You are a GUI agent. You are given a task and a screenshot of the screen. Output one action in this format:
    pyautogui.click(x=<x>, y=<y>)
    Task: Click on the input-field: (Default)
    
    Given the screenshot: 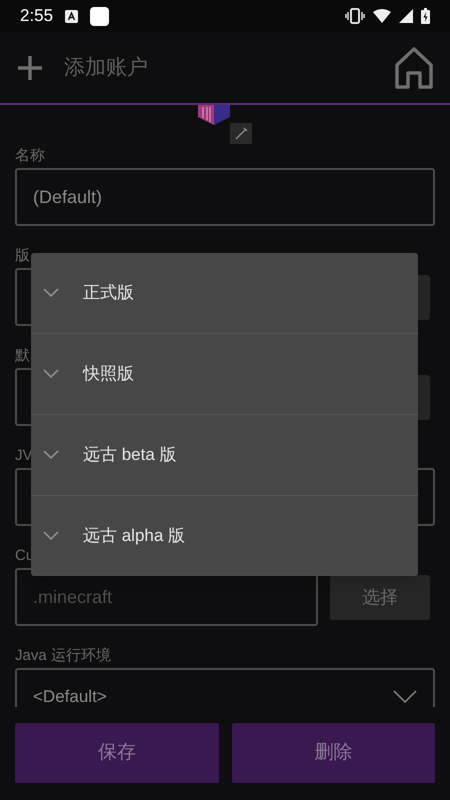 What is the action you would take?
    pyautogui.click(x=225, y=197)
    